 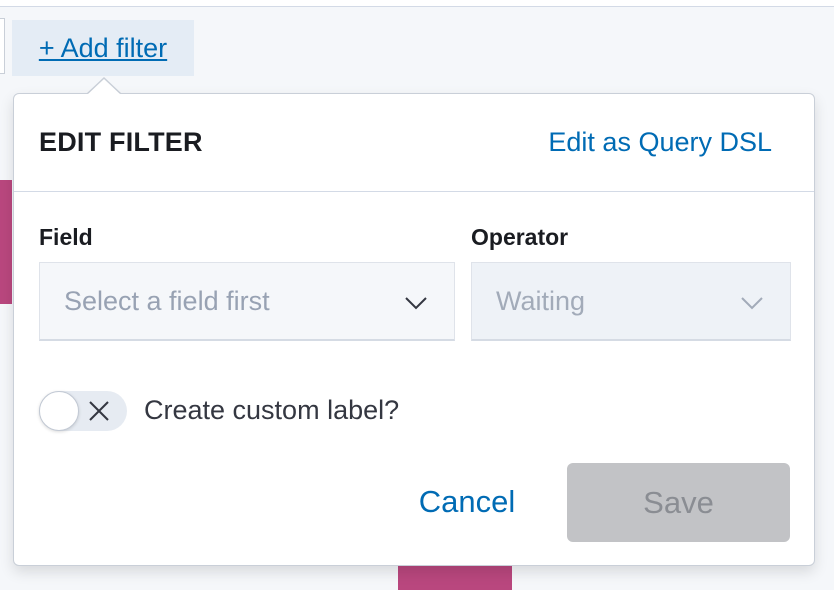 What do you see at coordinates (83, 411) in the screenshot?
I see `custom-label-toggle` at bounding box center [83, 411].